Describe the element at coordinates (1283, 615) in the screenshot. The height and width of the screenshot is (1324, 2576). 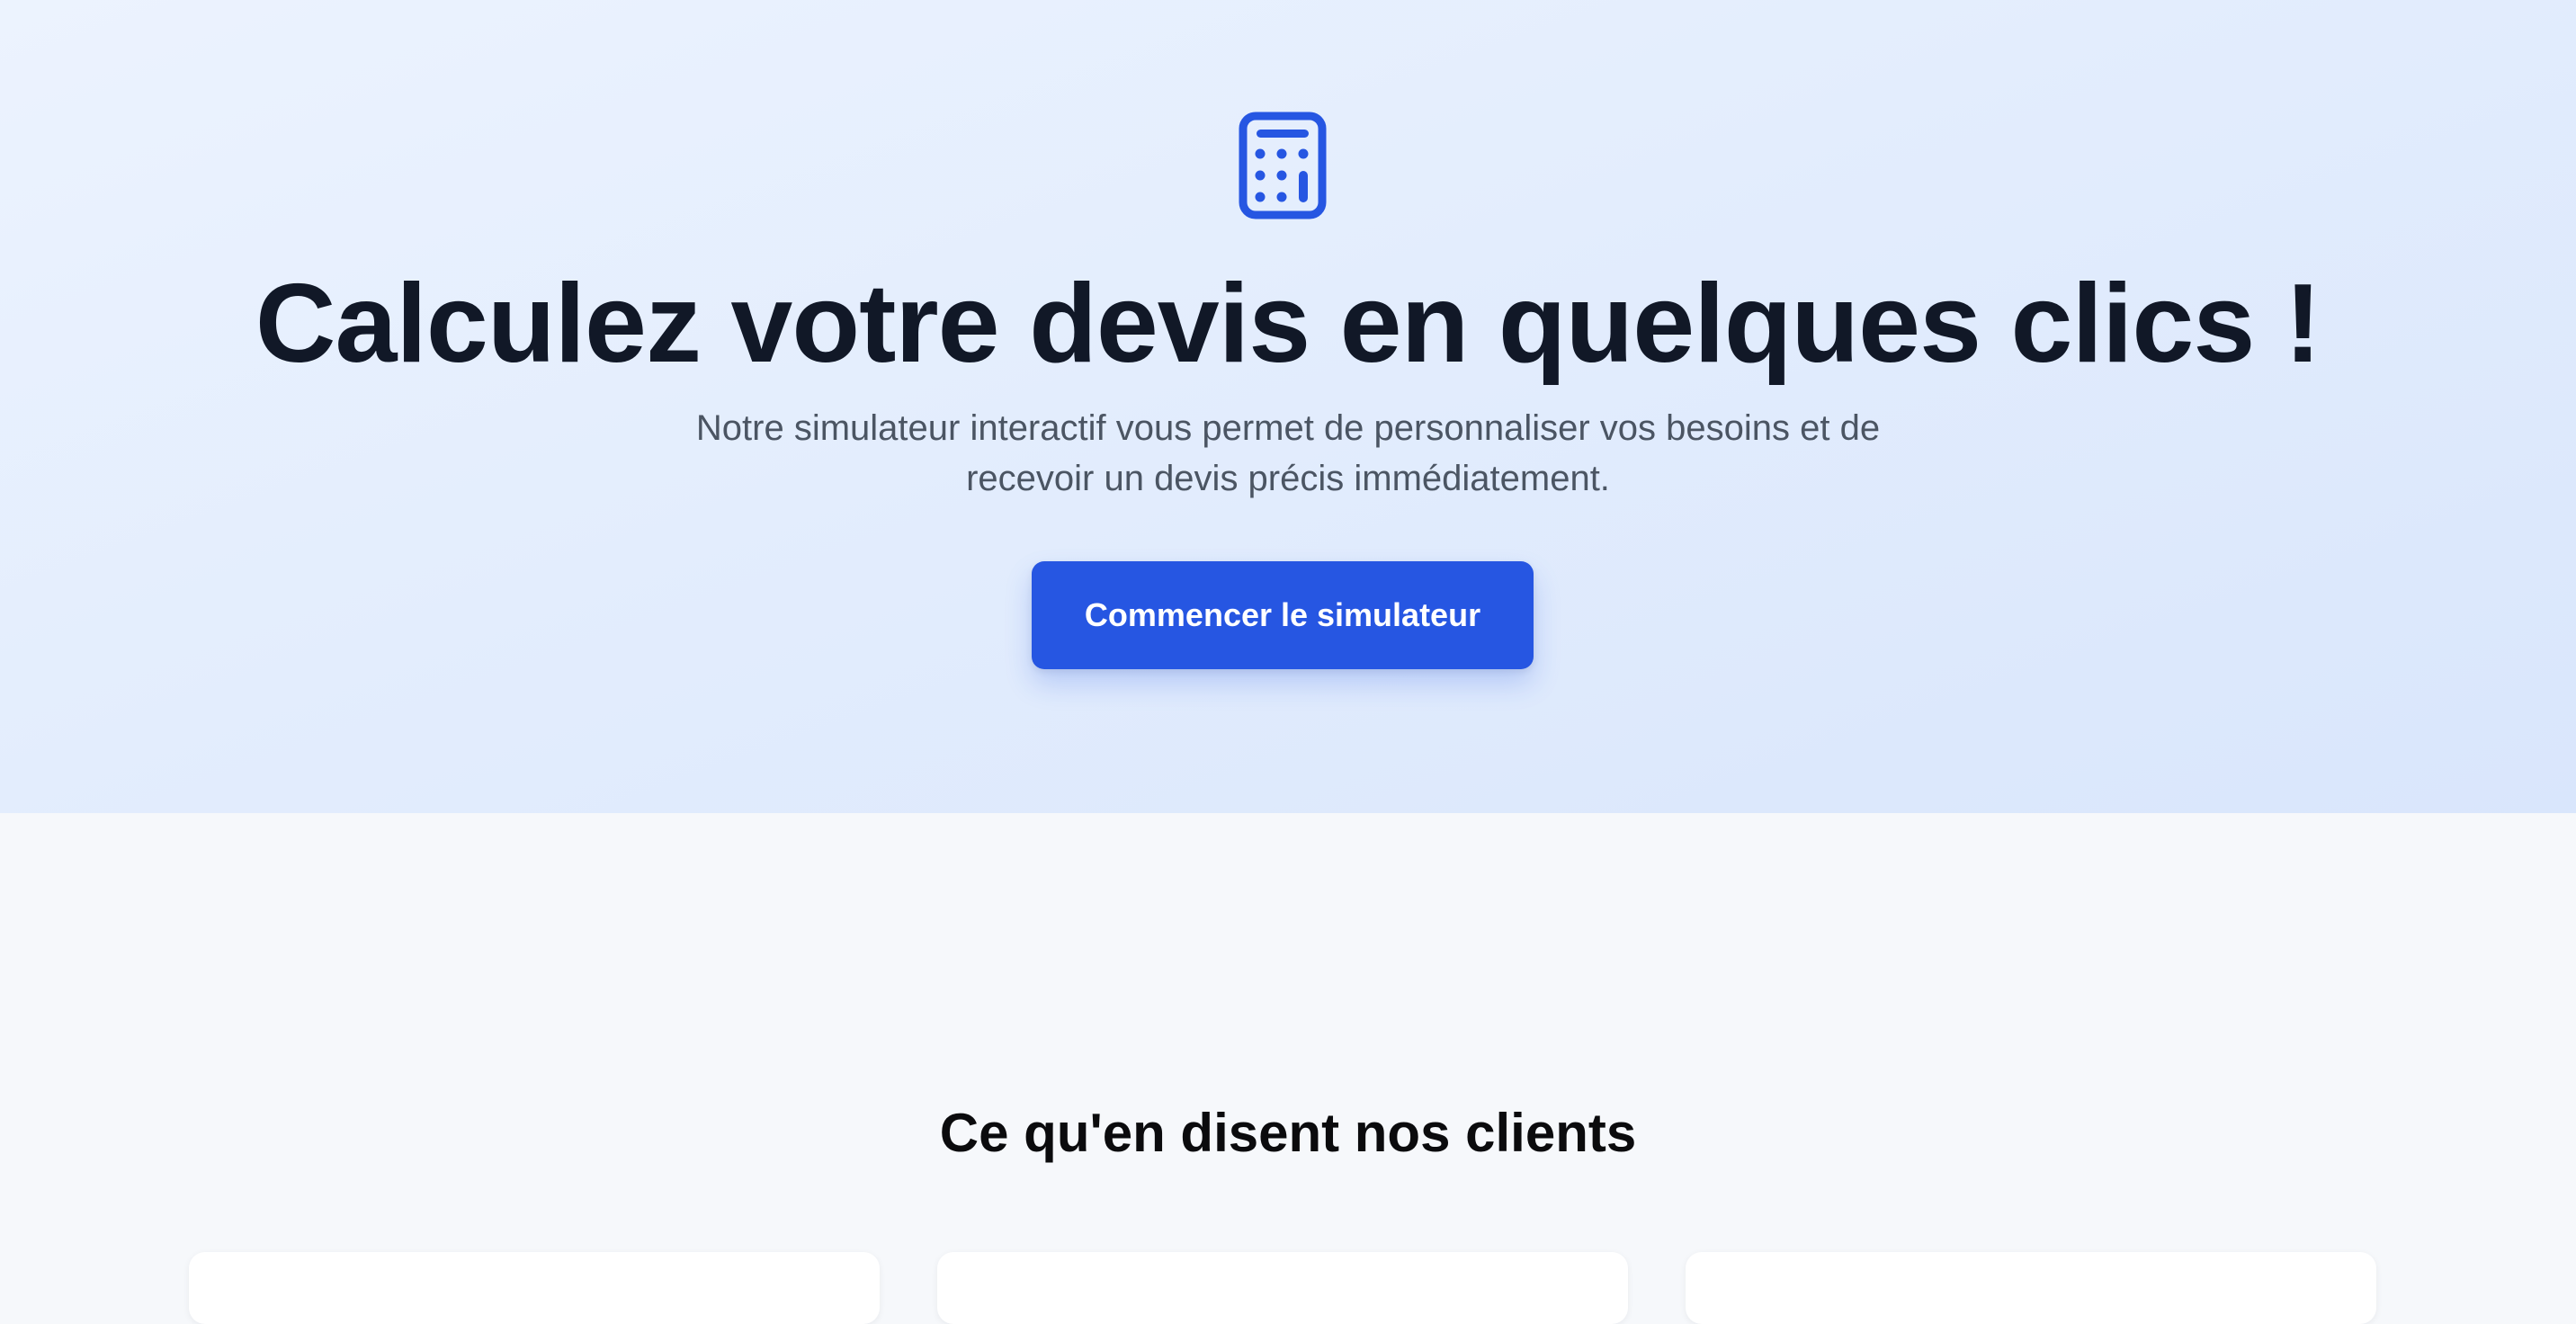
I see `start-simulator-button: Commencer le simulateur` at that location.